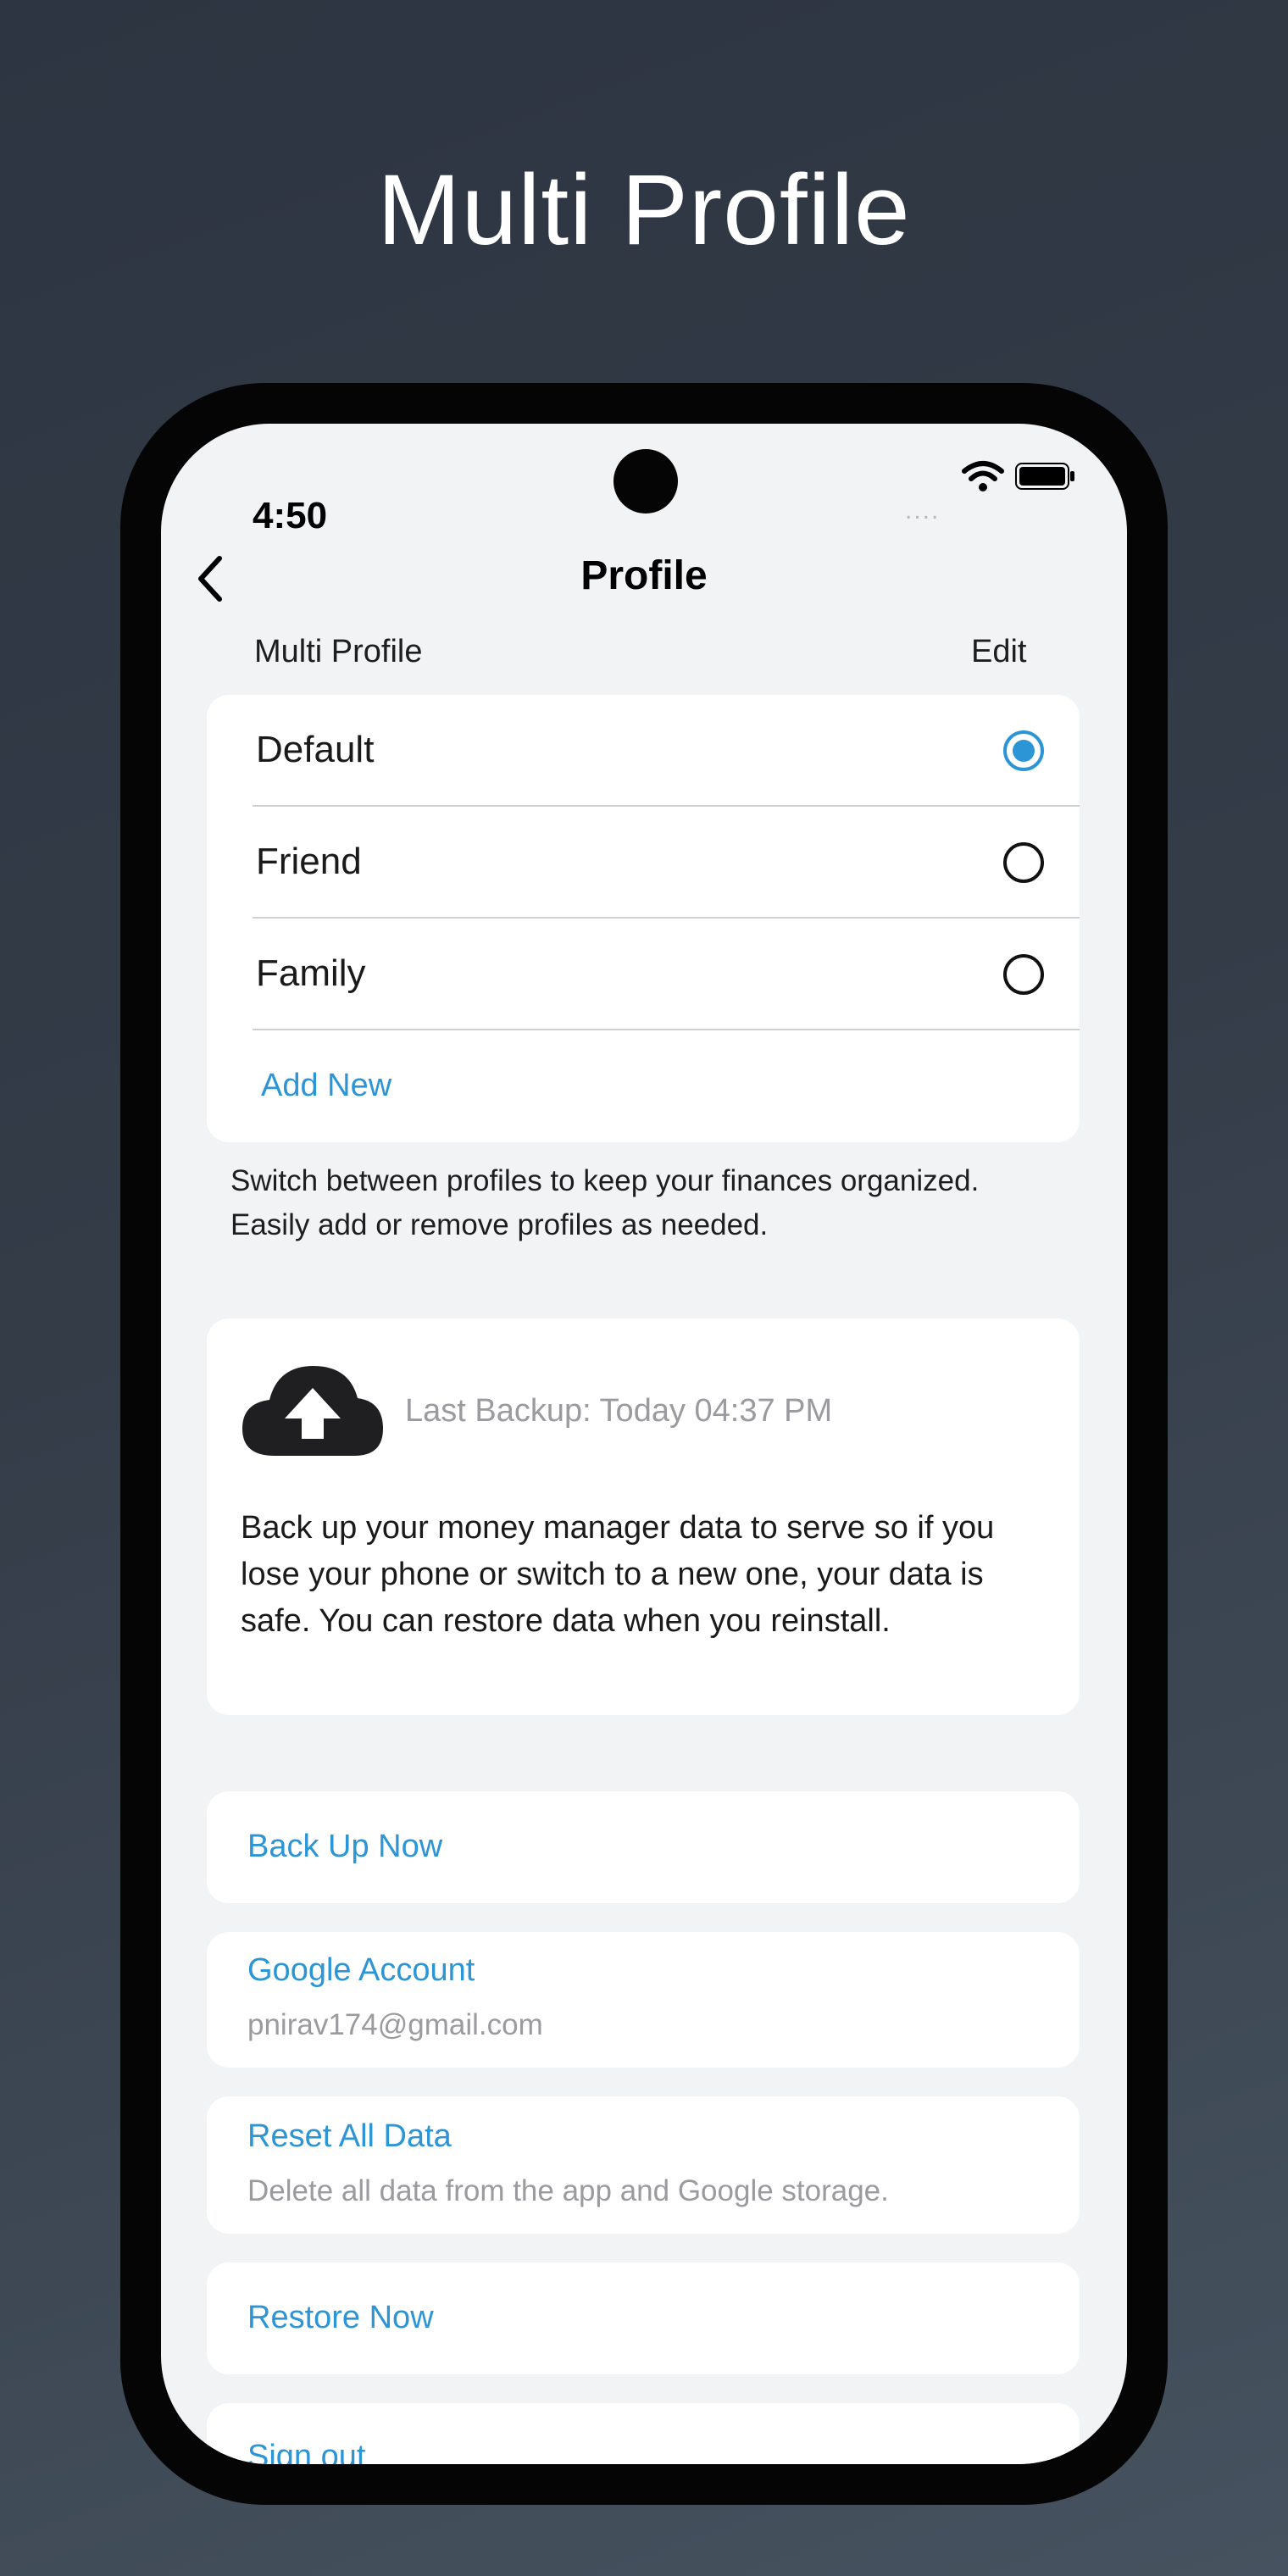 The image size is (1288, 2576). What do you see at coordinates (340, 2318) in the screenshot?
I see `restore-now-button: Restore Now` at bounding box center [340, 2318].